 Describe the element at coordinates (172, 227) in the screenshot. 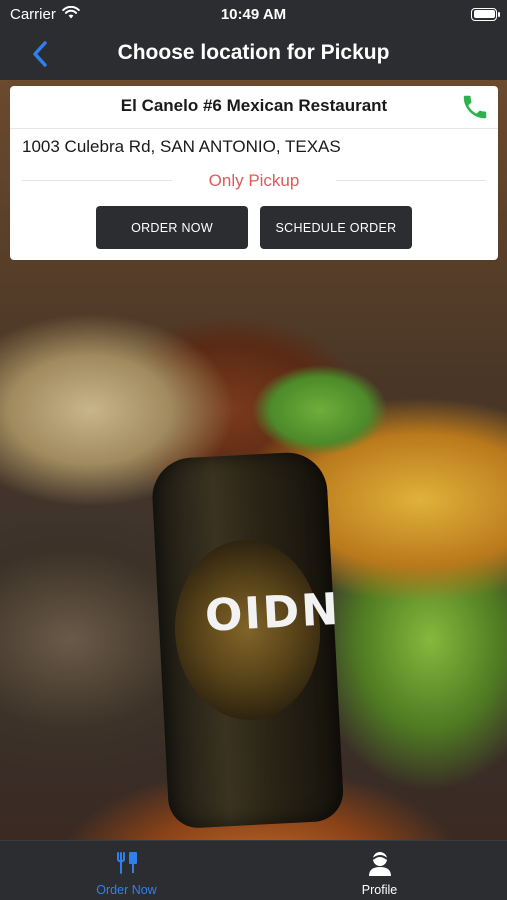

I see `order-now-button: ORDER NOW` at that location.